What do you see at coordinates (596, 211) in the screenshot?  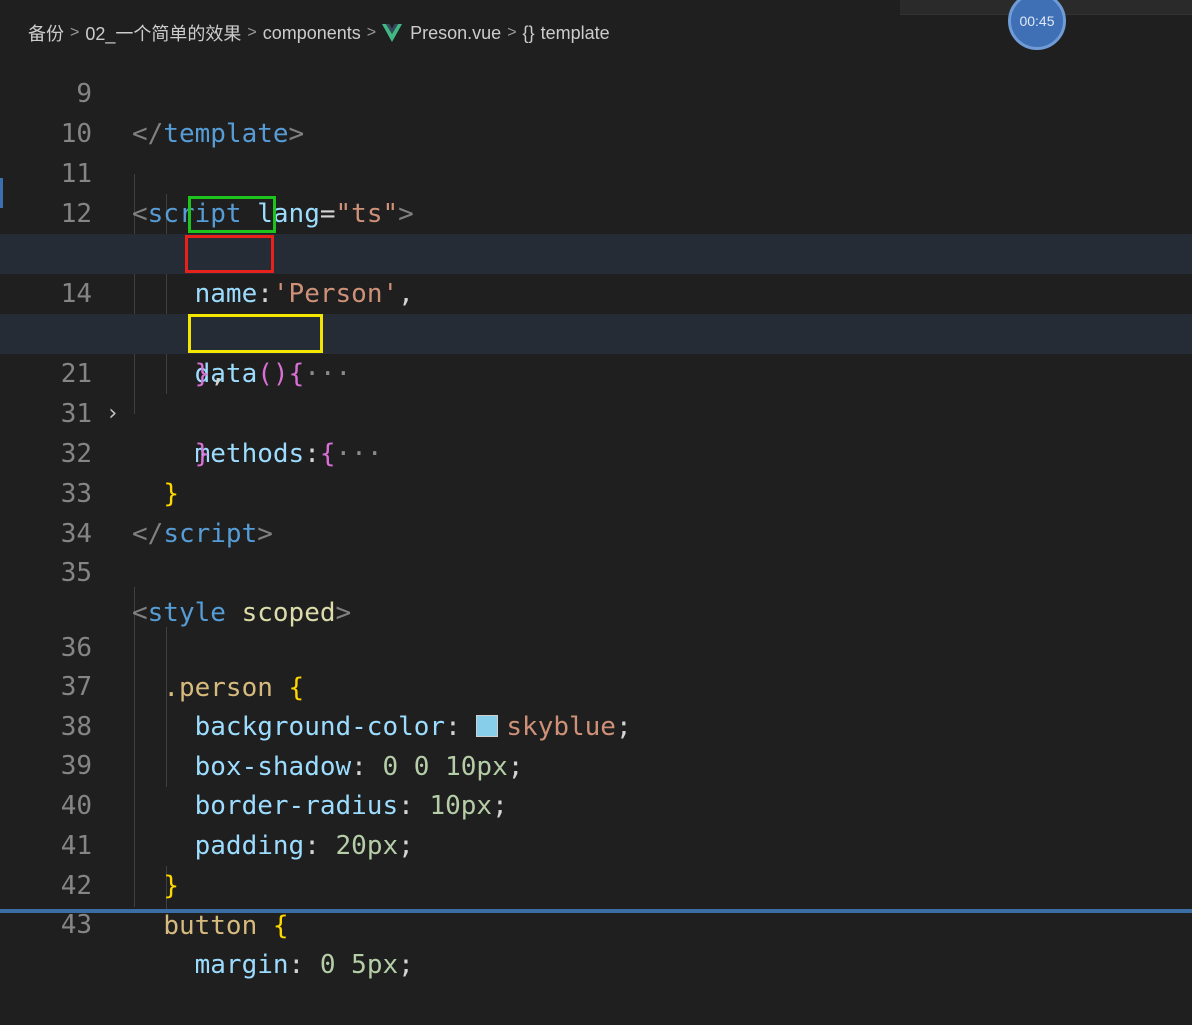 I see `code-line: 12 export default {` at bounding box center [596, 211].